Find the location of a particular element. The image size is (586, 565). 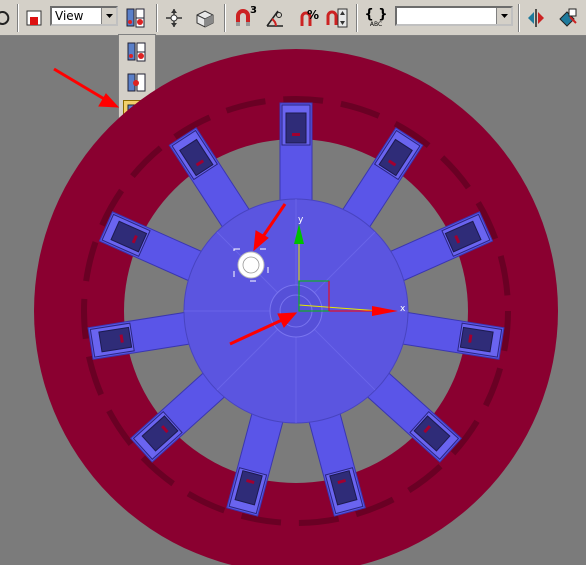

named-sets-abc-label: ABC is located at coordinates (376, 24).